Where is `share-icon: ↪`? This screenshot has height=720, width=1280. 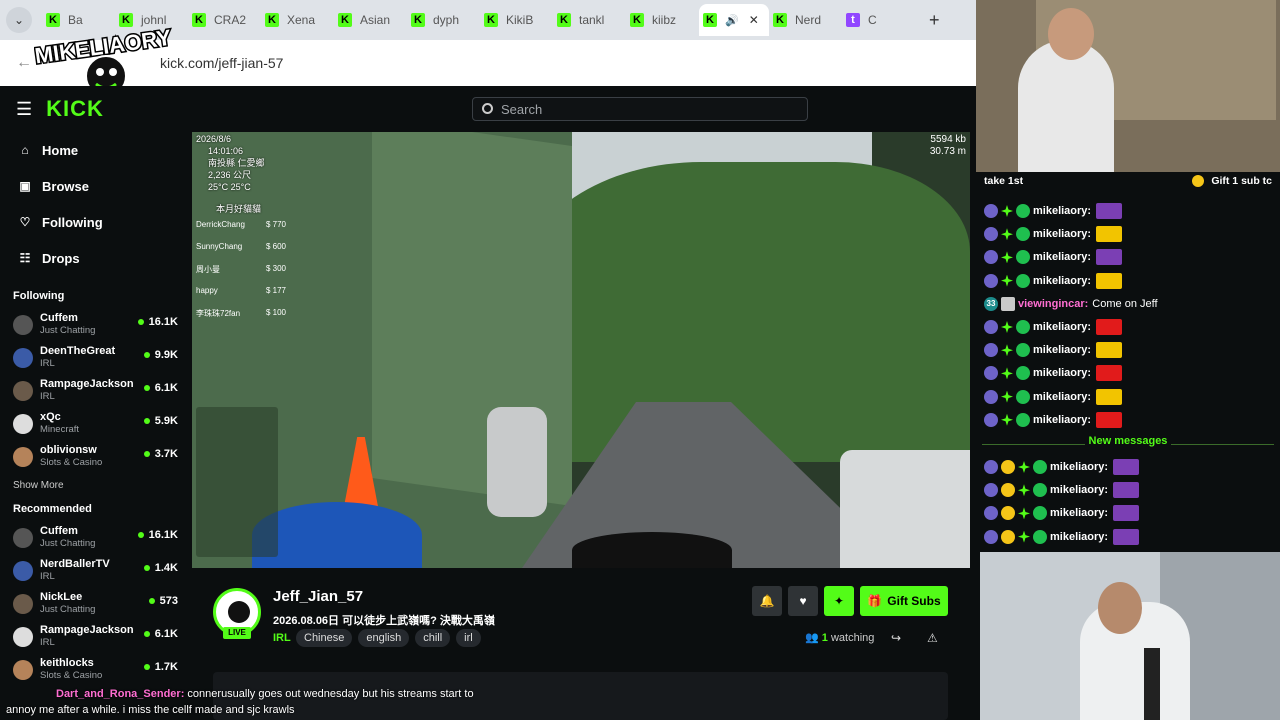 share-icon: ↪ is located at coordinates (896, 638).